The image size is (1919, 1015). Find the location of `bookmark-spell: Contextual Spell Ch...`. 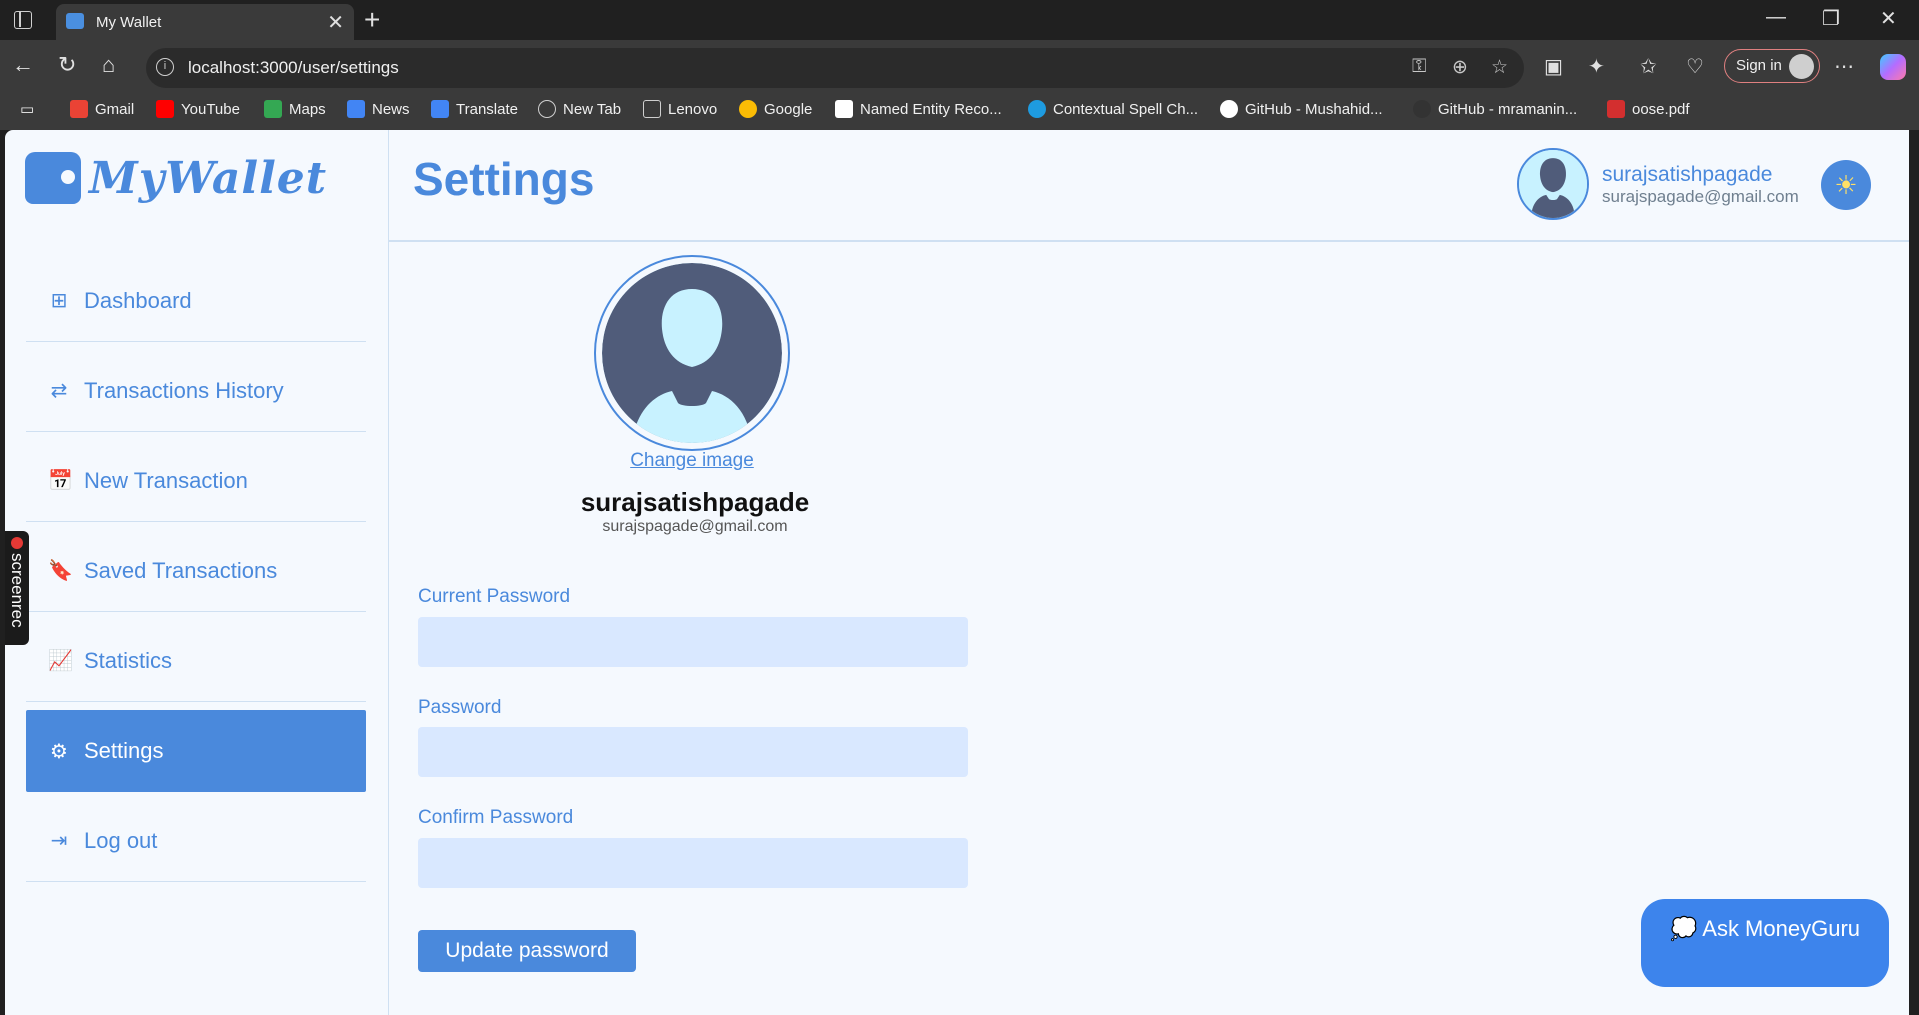

bookmark-spell: Contextual Spell Ch... is located at coordinates (1113, 109).